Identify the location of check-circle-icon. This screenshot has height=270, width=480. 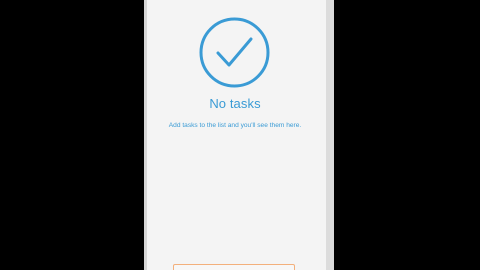
(234, 52).